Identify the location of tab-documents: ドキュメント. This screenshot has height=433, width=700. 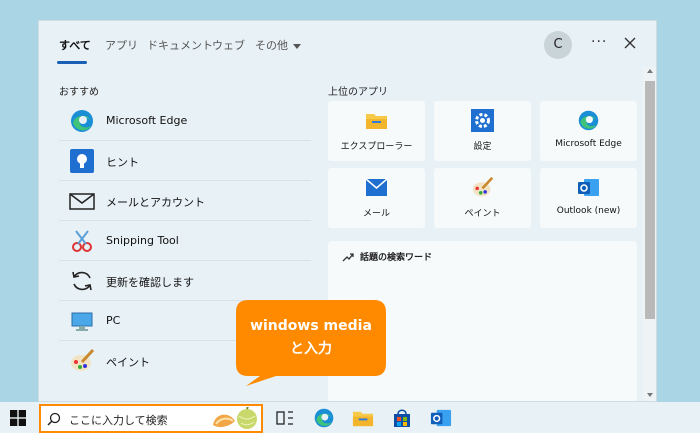
(180, 45).